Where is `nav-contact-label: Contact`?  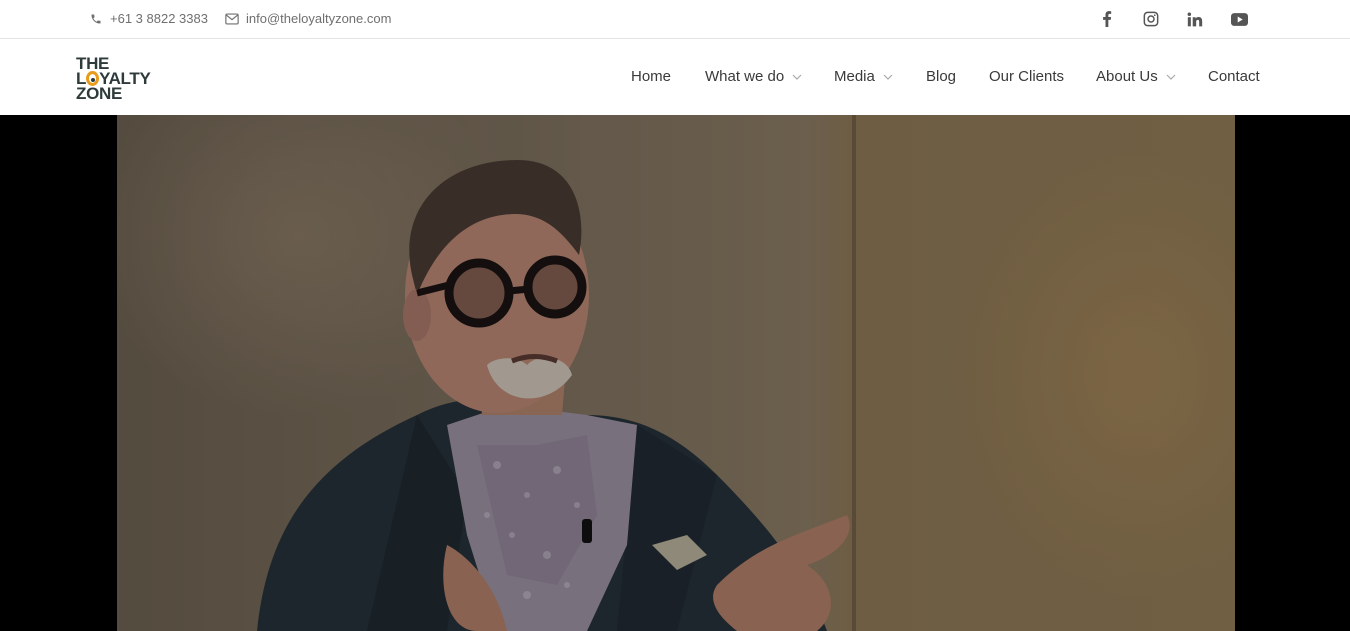
nav-contact-label: Contact is located at coordinates (1234, 76).